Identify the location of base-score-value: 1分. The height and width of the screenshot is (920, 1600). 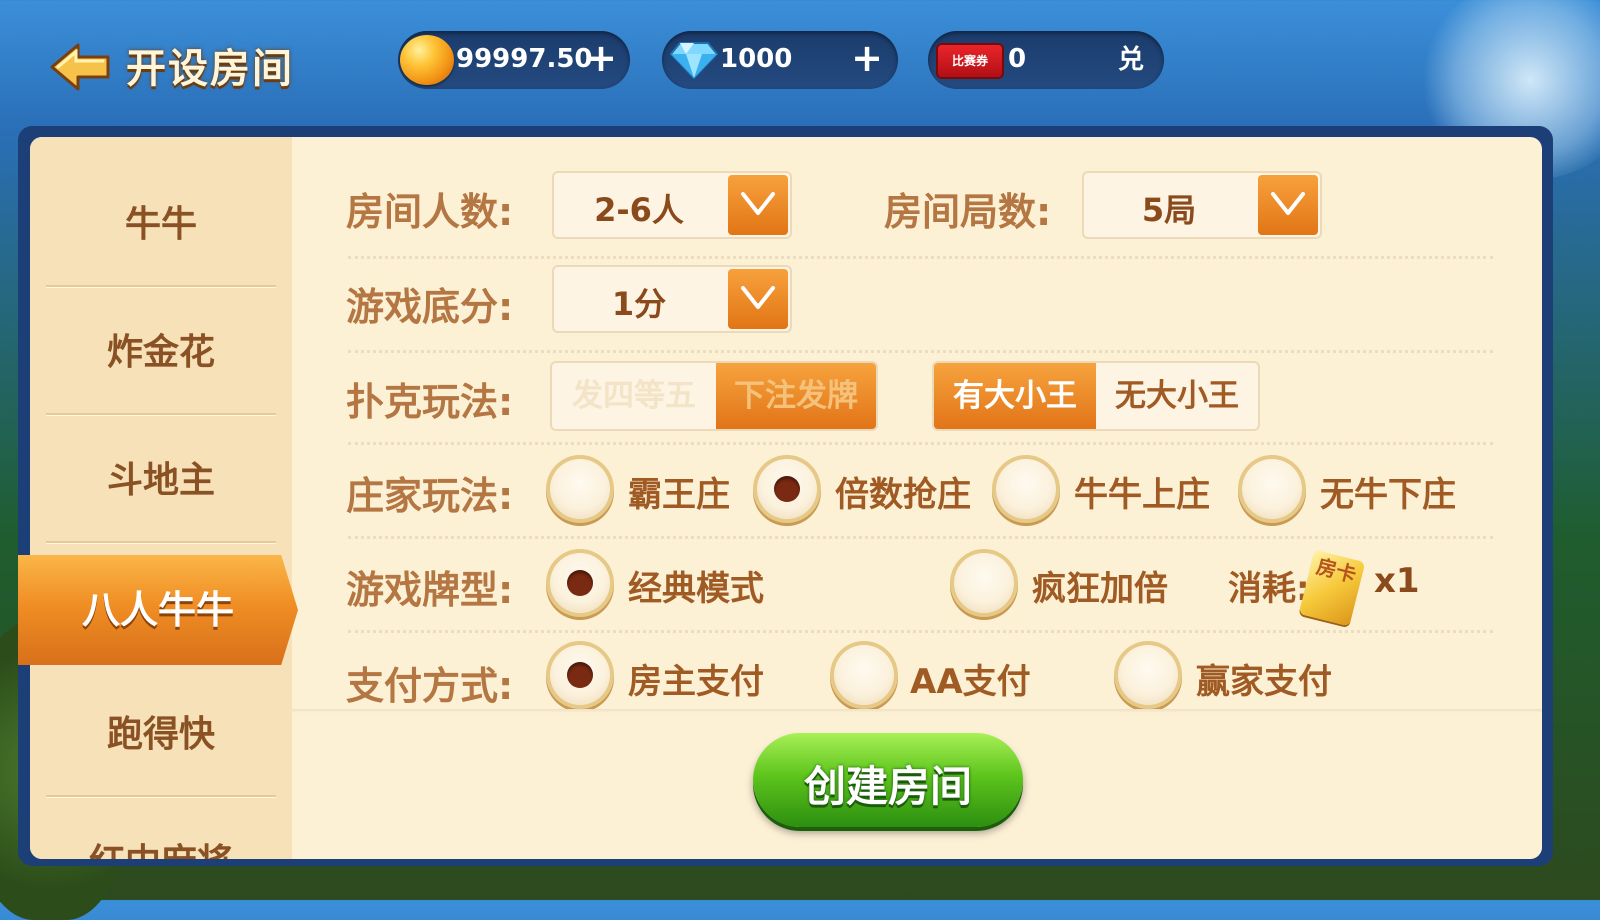
(639, 304).